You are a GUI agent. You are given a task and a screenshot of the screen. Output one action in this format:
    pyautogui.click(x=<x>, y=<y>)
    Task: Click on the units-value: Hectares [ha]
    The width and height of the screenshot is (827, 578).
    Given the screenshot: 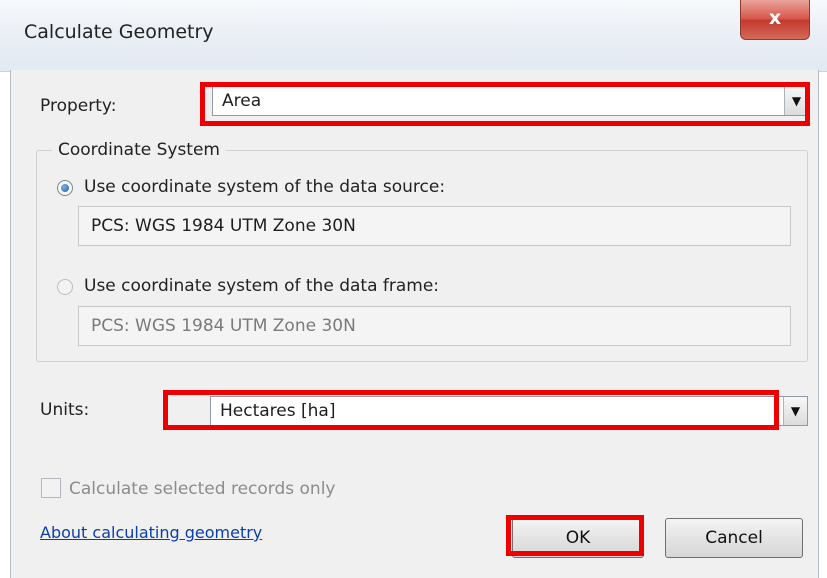 What is the action you would take?
    pyautogui.click(x=278, y=411)
    